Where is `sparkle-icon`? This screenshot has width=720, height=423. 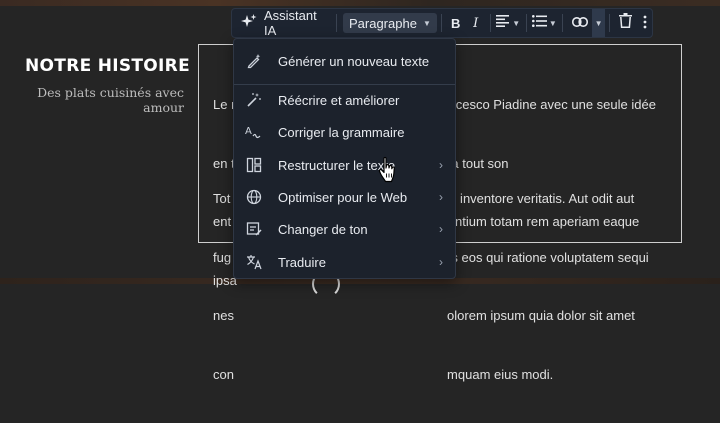
sparkle-icon is located at coordinates (249, 23).